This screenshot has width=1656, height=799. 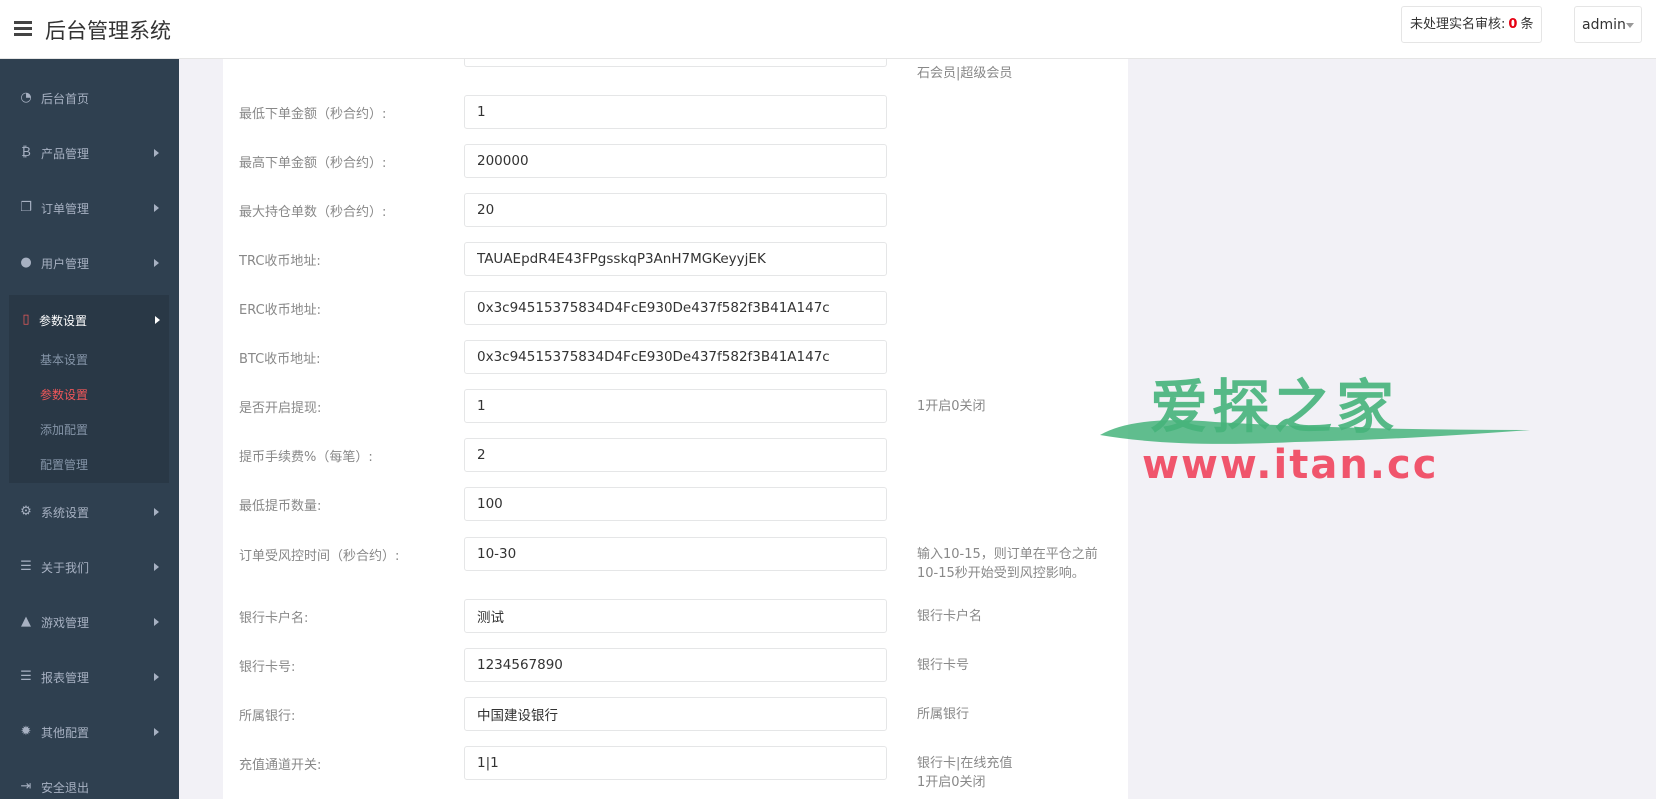 I want to click on bank-name-input, so click(x=675, y=714).